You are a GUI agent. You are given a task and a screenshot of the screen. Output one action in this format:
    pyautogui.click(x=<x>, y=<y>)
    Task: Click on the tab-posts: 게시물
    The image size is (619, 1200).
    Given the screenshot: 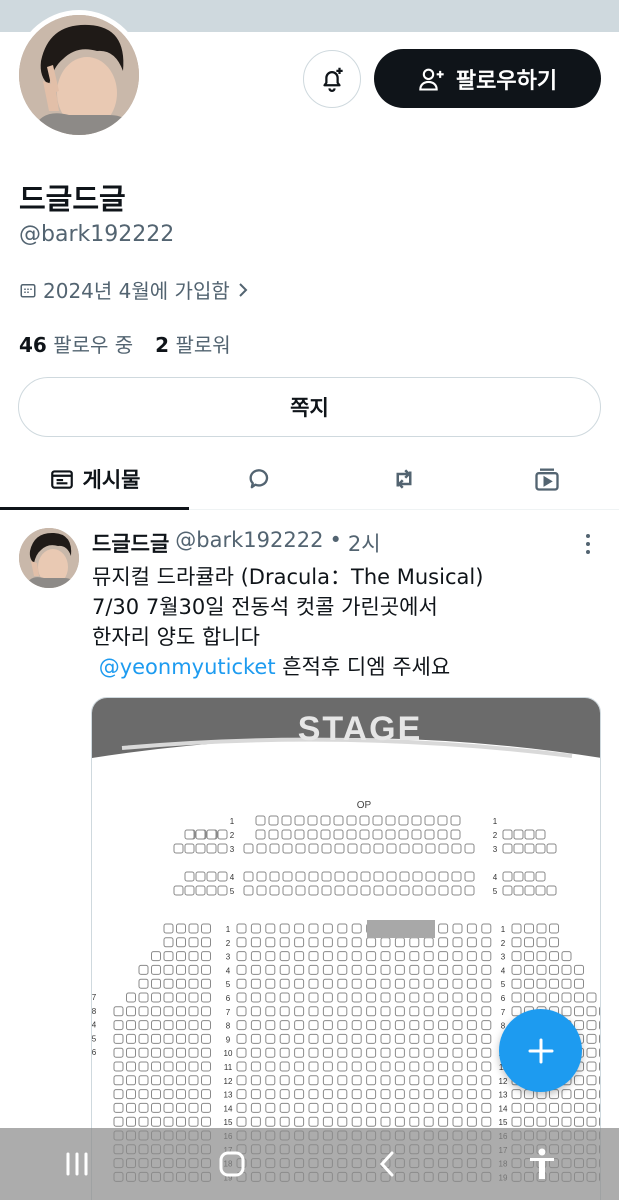 What is the action you would take?
    pyautogui.click(x=94, y=479)
    